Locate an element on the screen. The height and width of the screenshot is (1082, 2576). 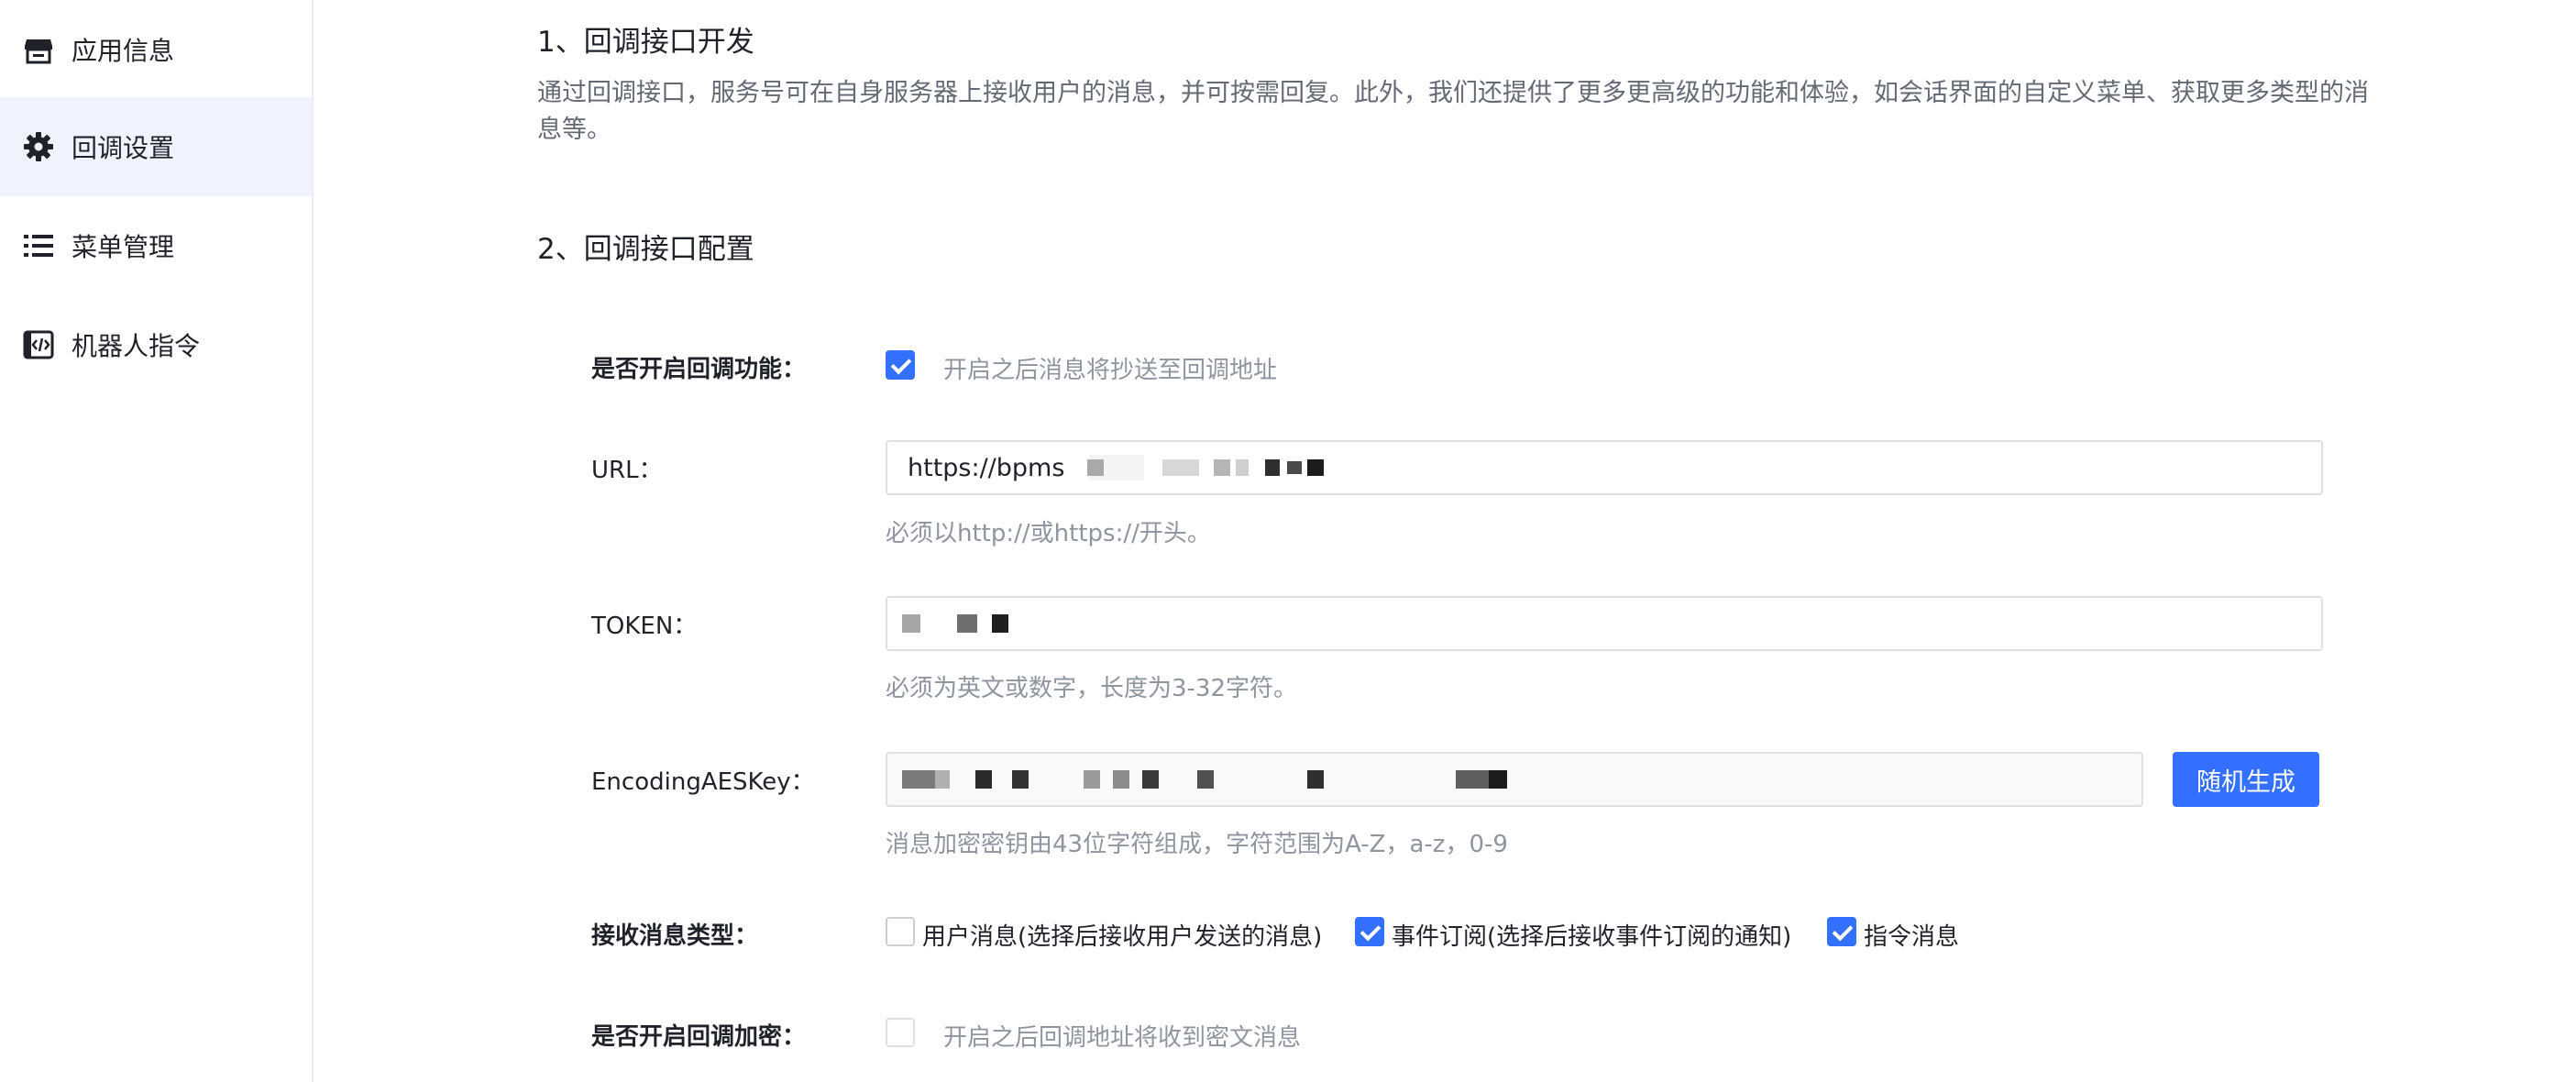
token-input is located at coordinates (1604, 623).